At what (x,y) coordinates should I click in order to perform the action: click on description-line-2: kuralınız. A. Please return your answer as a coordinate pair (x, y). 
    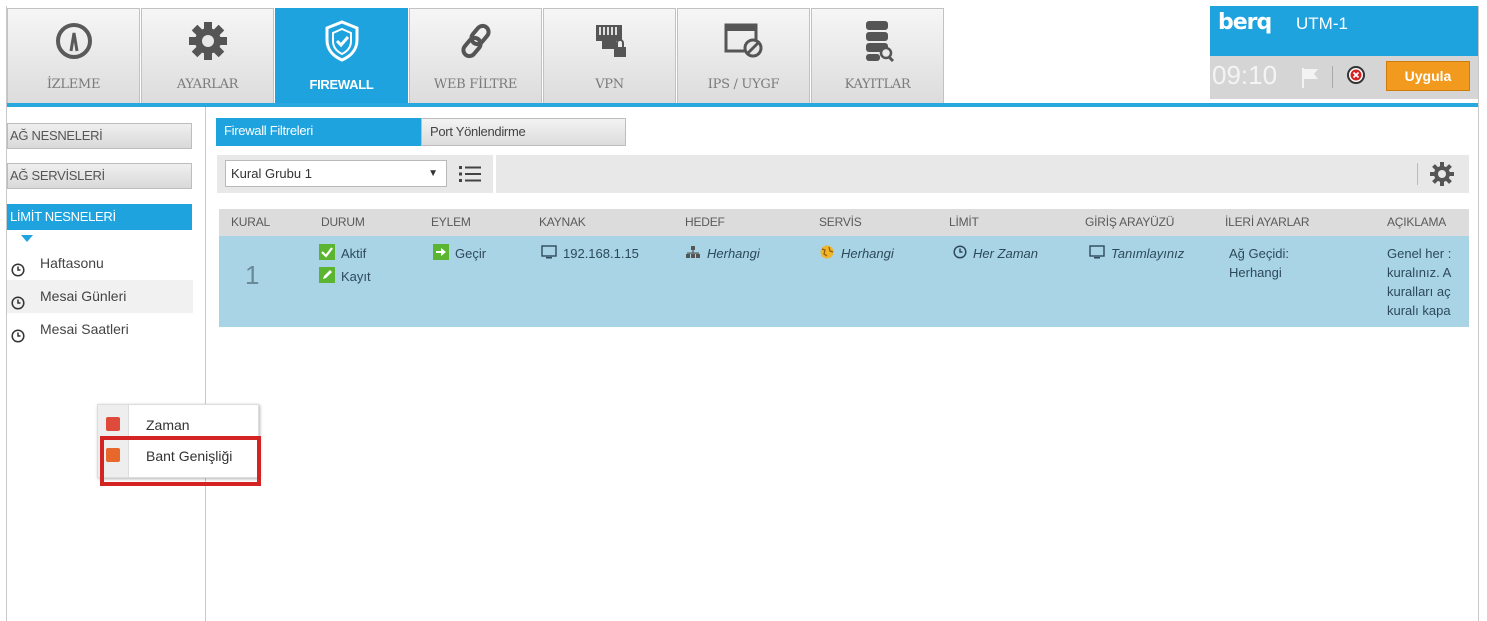
    Looking at the image, I should click on (1419, 272).